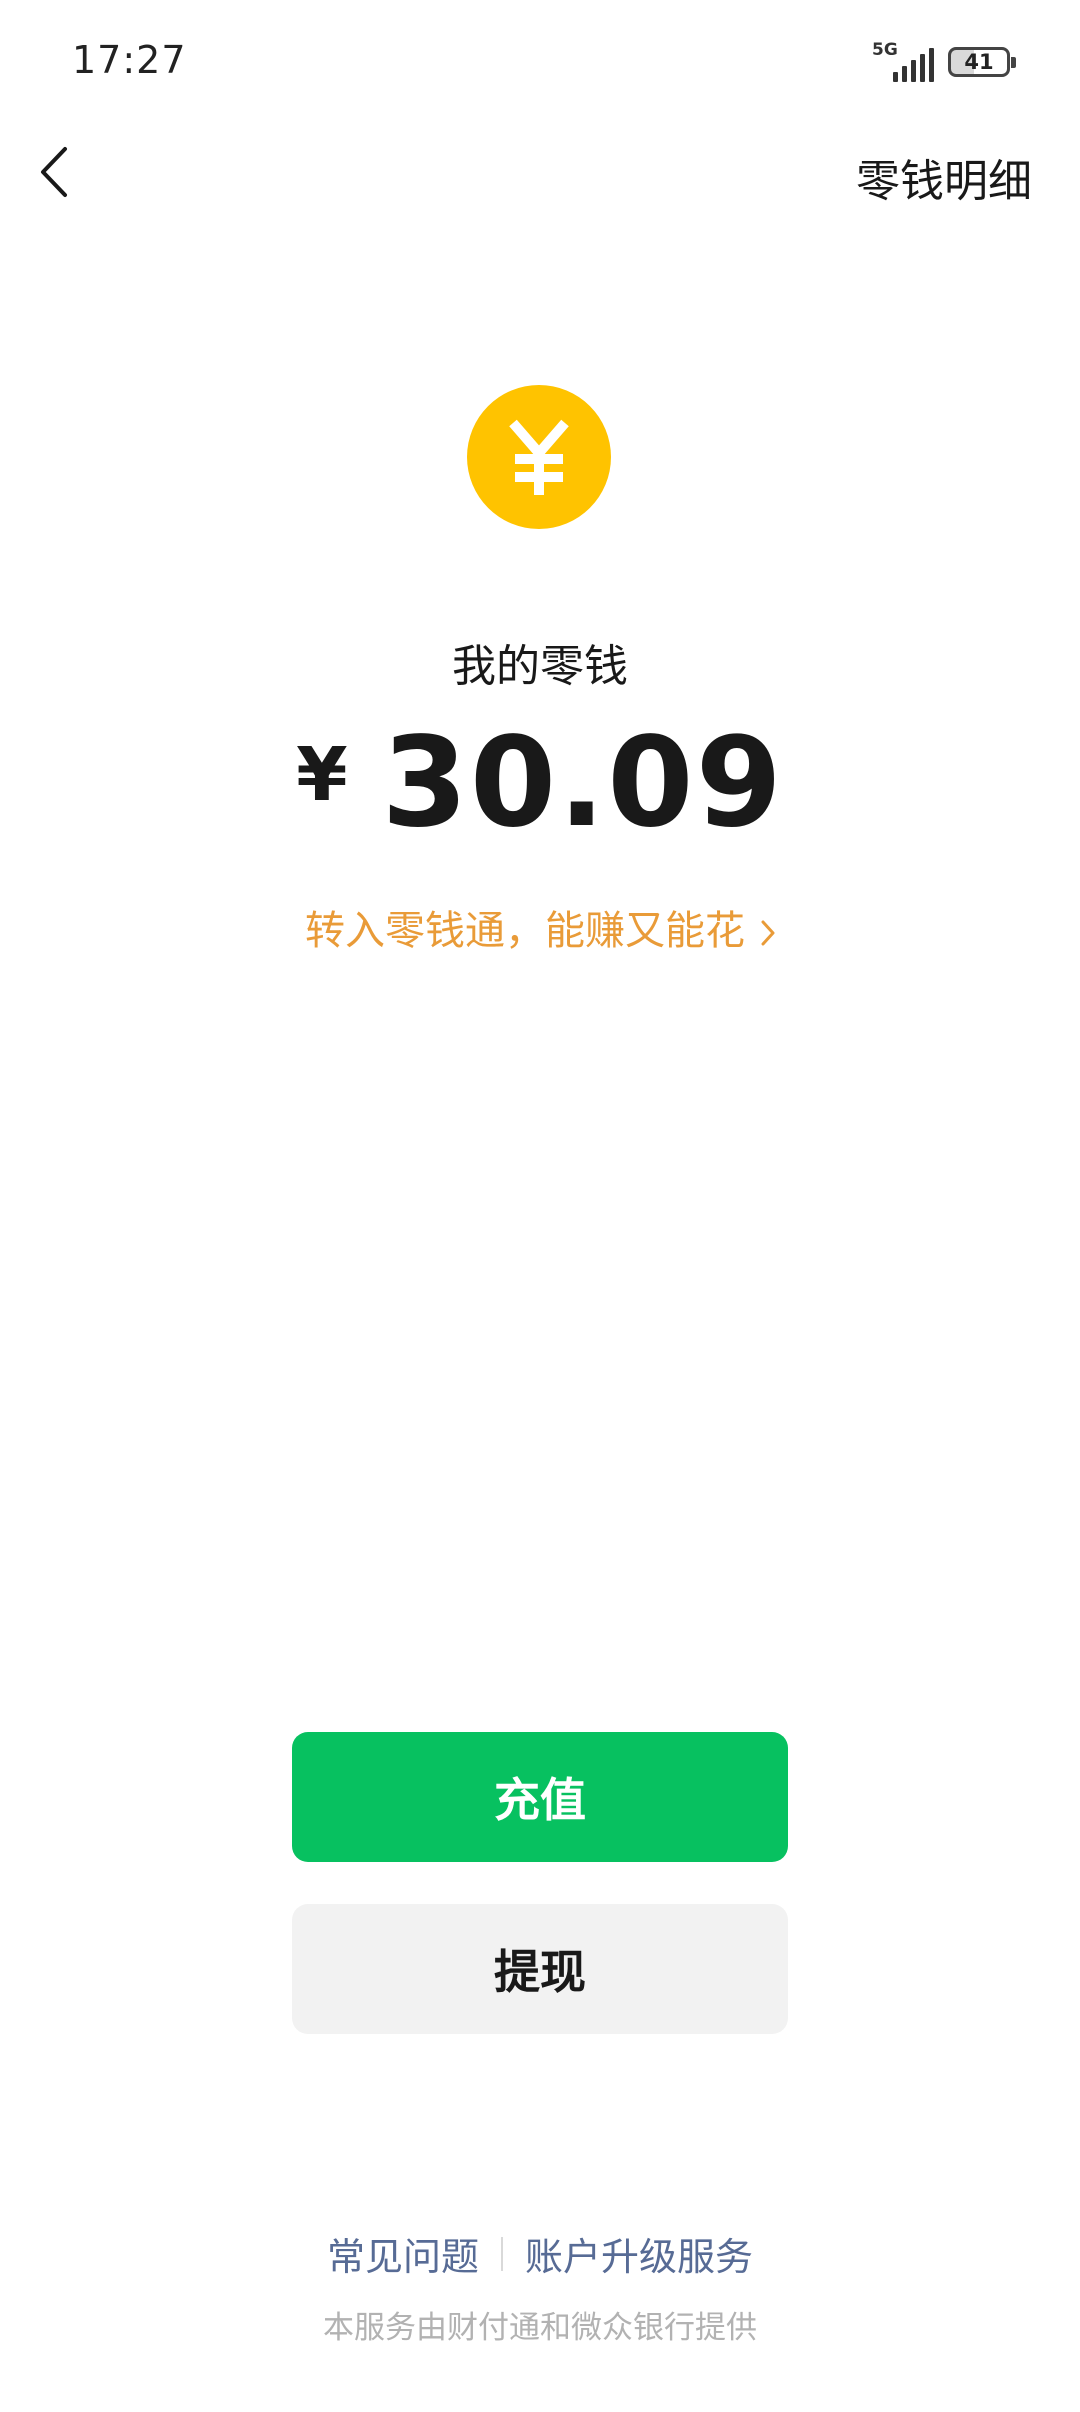  What do you see at coordinates (540, 666) in the screenshot?
I see `balance-label: 我的零钱` at bounding box center [540, 666].